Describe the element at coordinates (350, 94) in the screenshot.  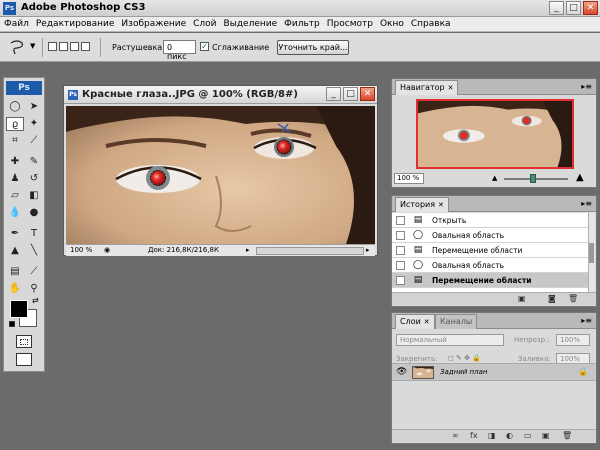
I see `doc-maximize-button: □` at that location.